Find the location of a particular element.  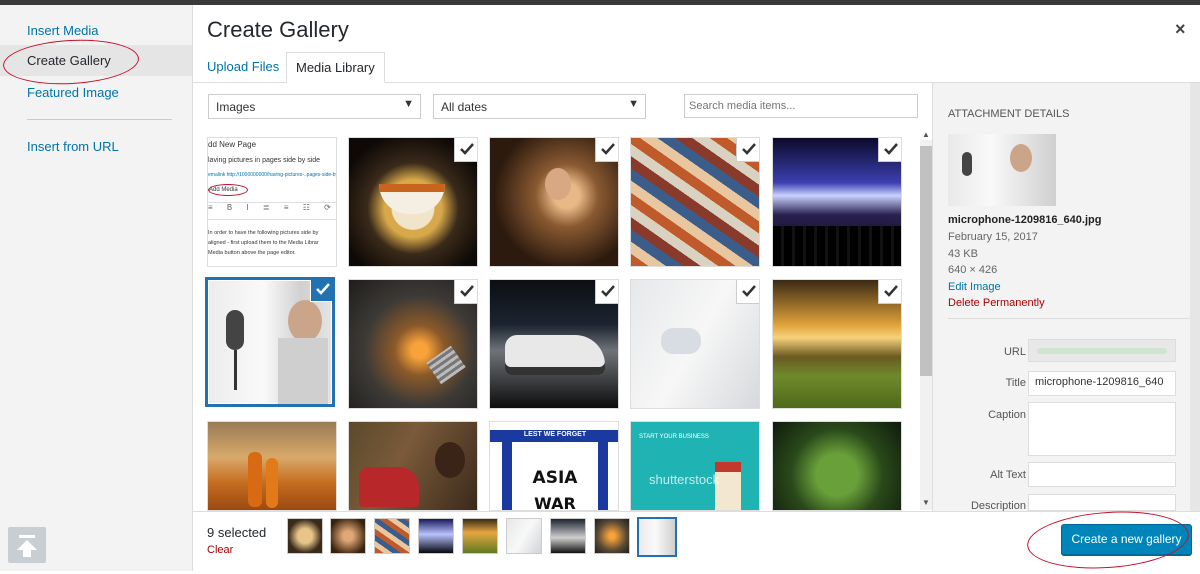

doc-line: dd New Page is located at coordinates (232, 144).